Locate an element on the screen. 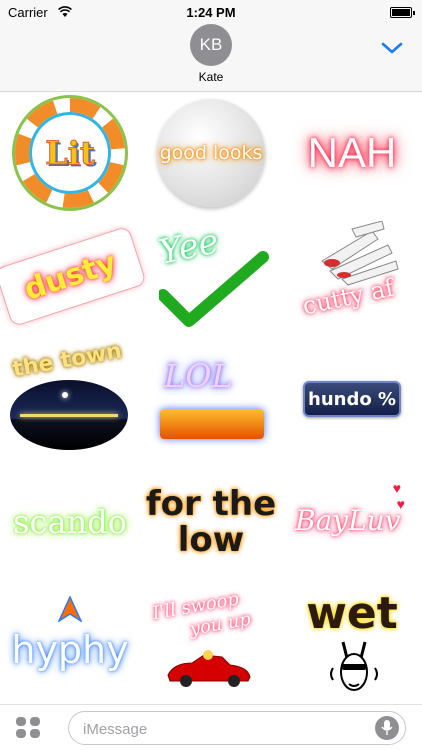 Image resolution: width=422 pixels, height=750 pixels. sticker-good-looks: good looks is located at coordinates (211, 153).